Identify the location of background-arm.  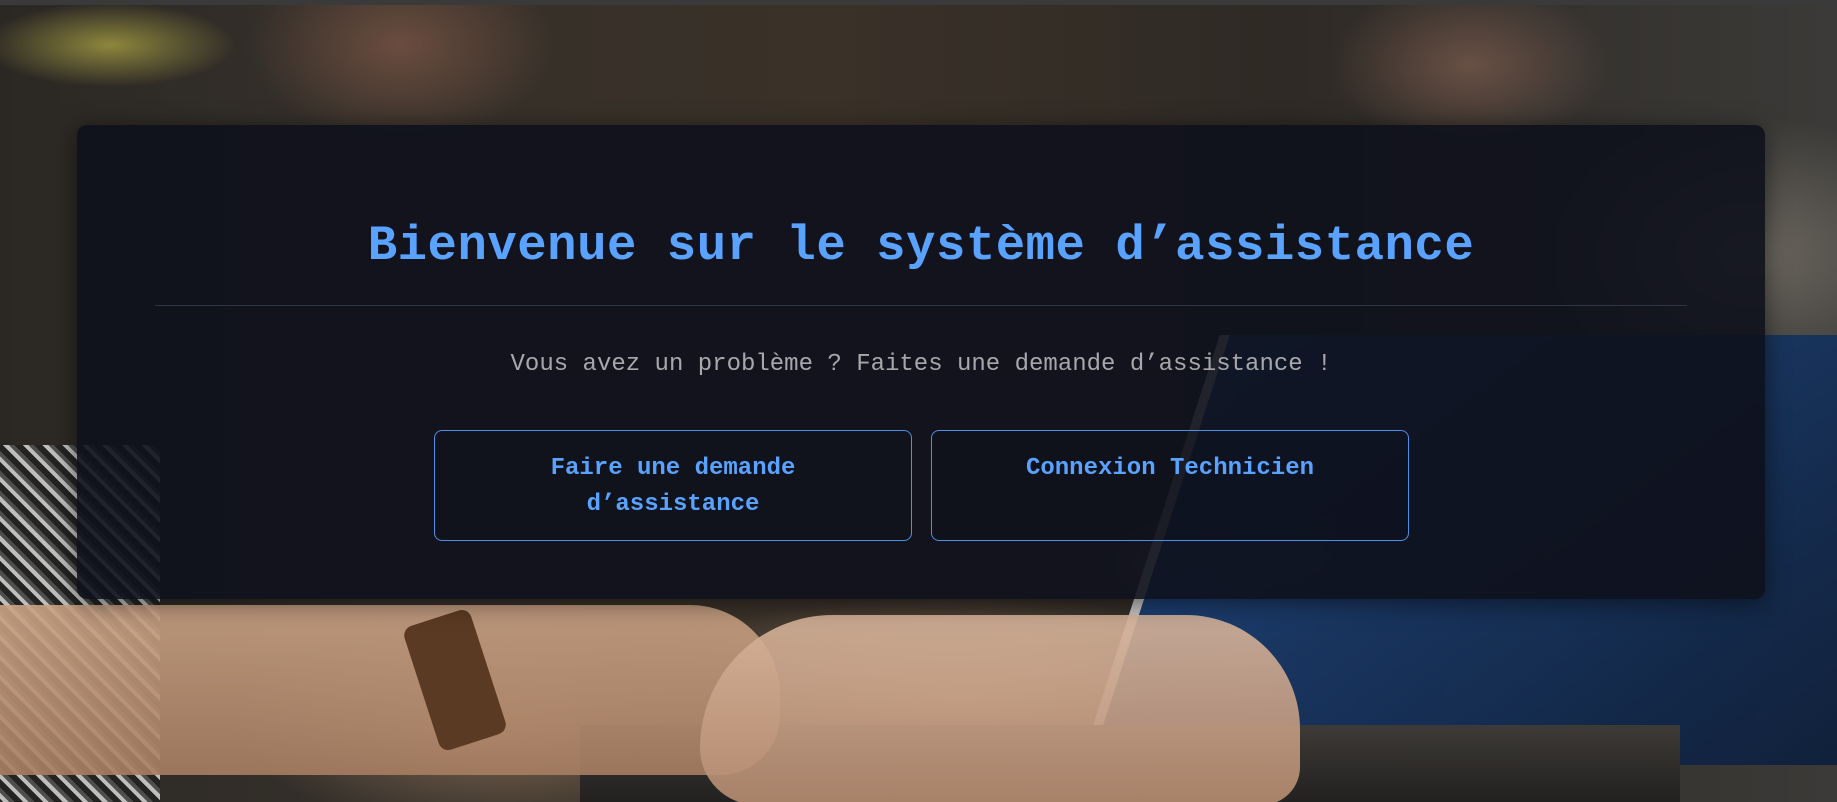
(390, 690).